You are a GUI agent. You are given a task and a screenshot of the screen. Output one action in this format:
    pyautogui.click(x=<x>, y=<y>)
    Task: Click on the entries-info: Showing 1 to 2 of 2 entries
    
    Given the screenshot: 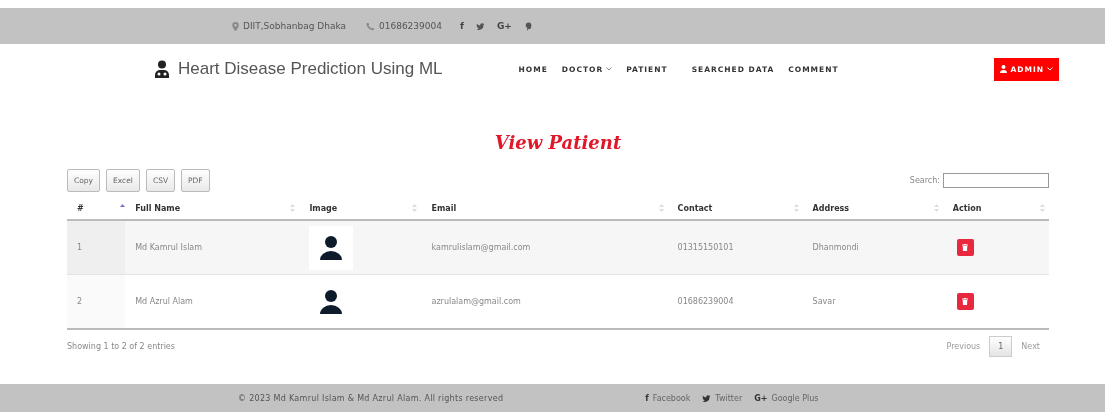 What is the action you would take?
    pyautogui.click(x=121, y=346)
    